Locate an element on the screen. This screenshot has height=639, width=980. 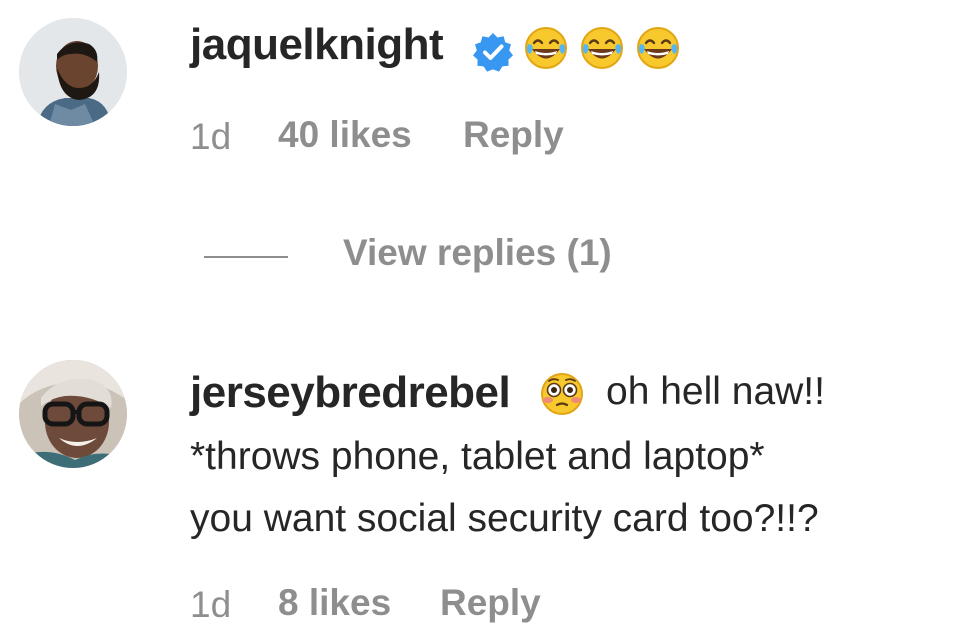
replies-divider is located at coordinates (246, 257).